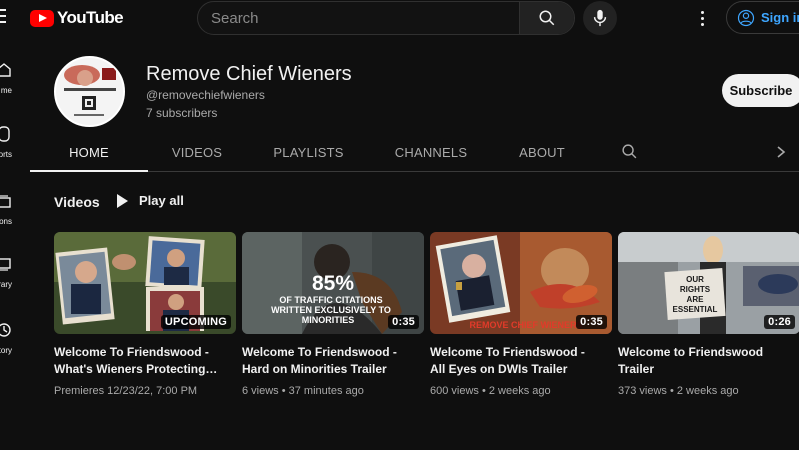 The image size is (799, 450). Describe the element at coordinates (6, 284) in the screenshot. I see `guide-label: rary` at that location.